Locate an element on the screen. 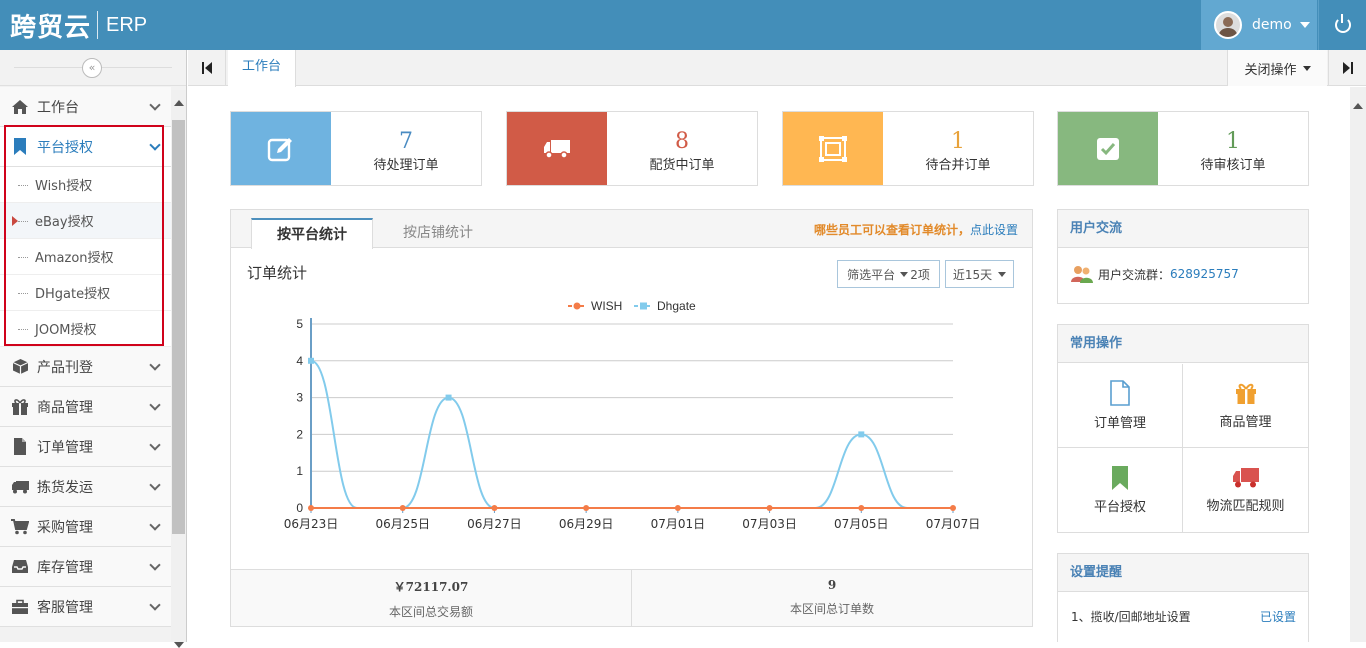  sidebar-subitem-ebay: eBay授权 is located at coordinates (85, 221).